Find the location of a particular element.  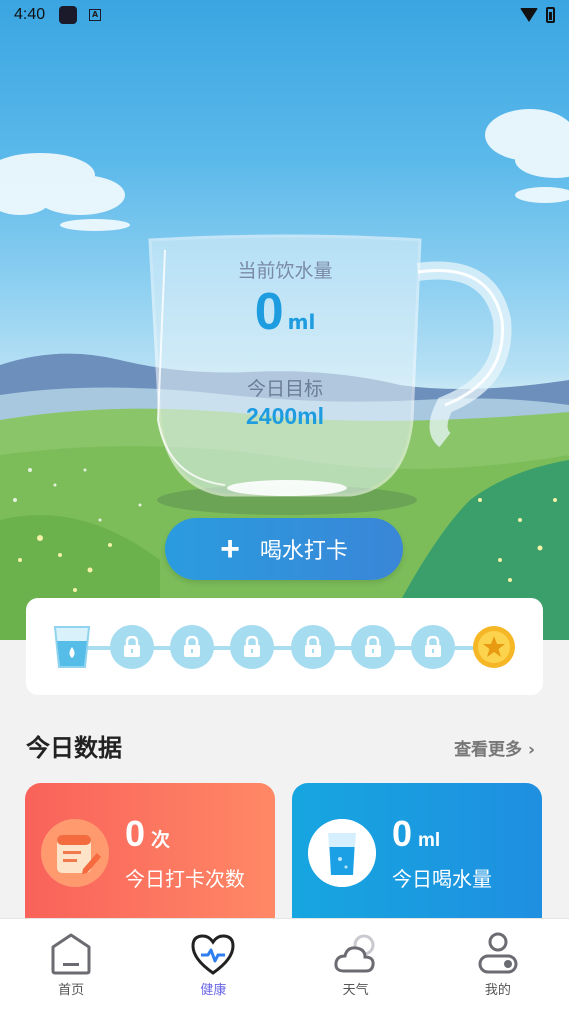

a-notification-icon: A is located at coordinates (95, 15).